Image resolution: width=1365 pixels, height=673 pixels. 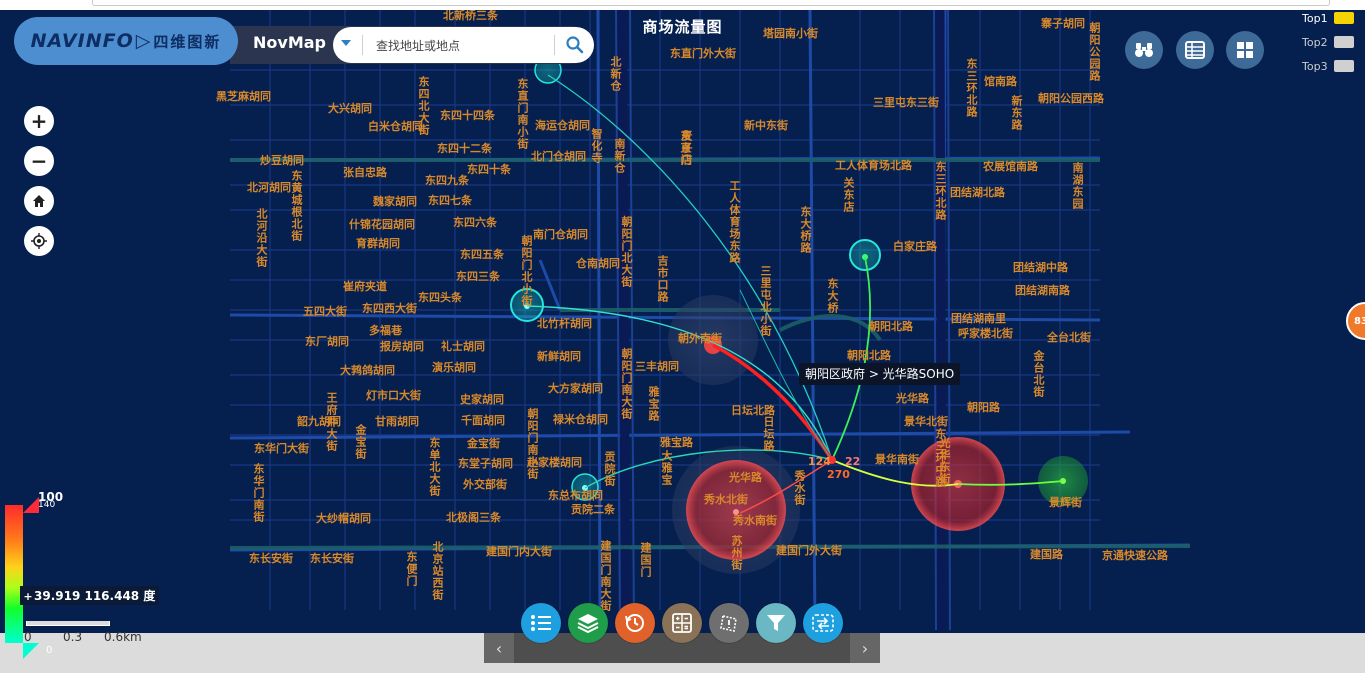 What do you see at coordinates (478, 276) in the screenshot?
I see `street-label: 东四三条` at bounding box center [478, 276].